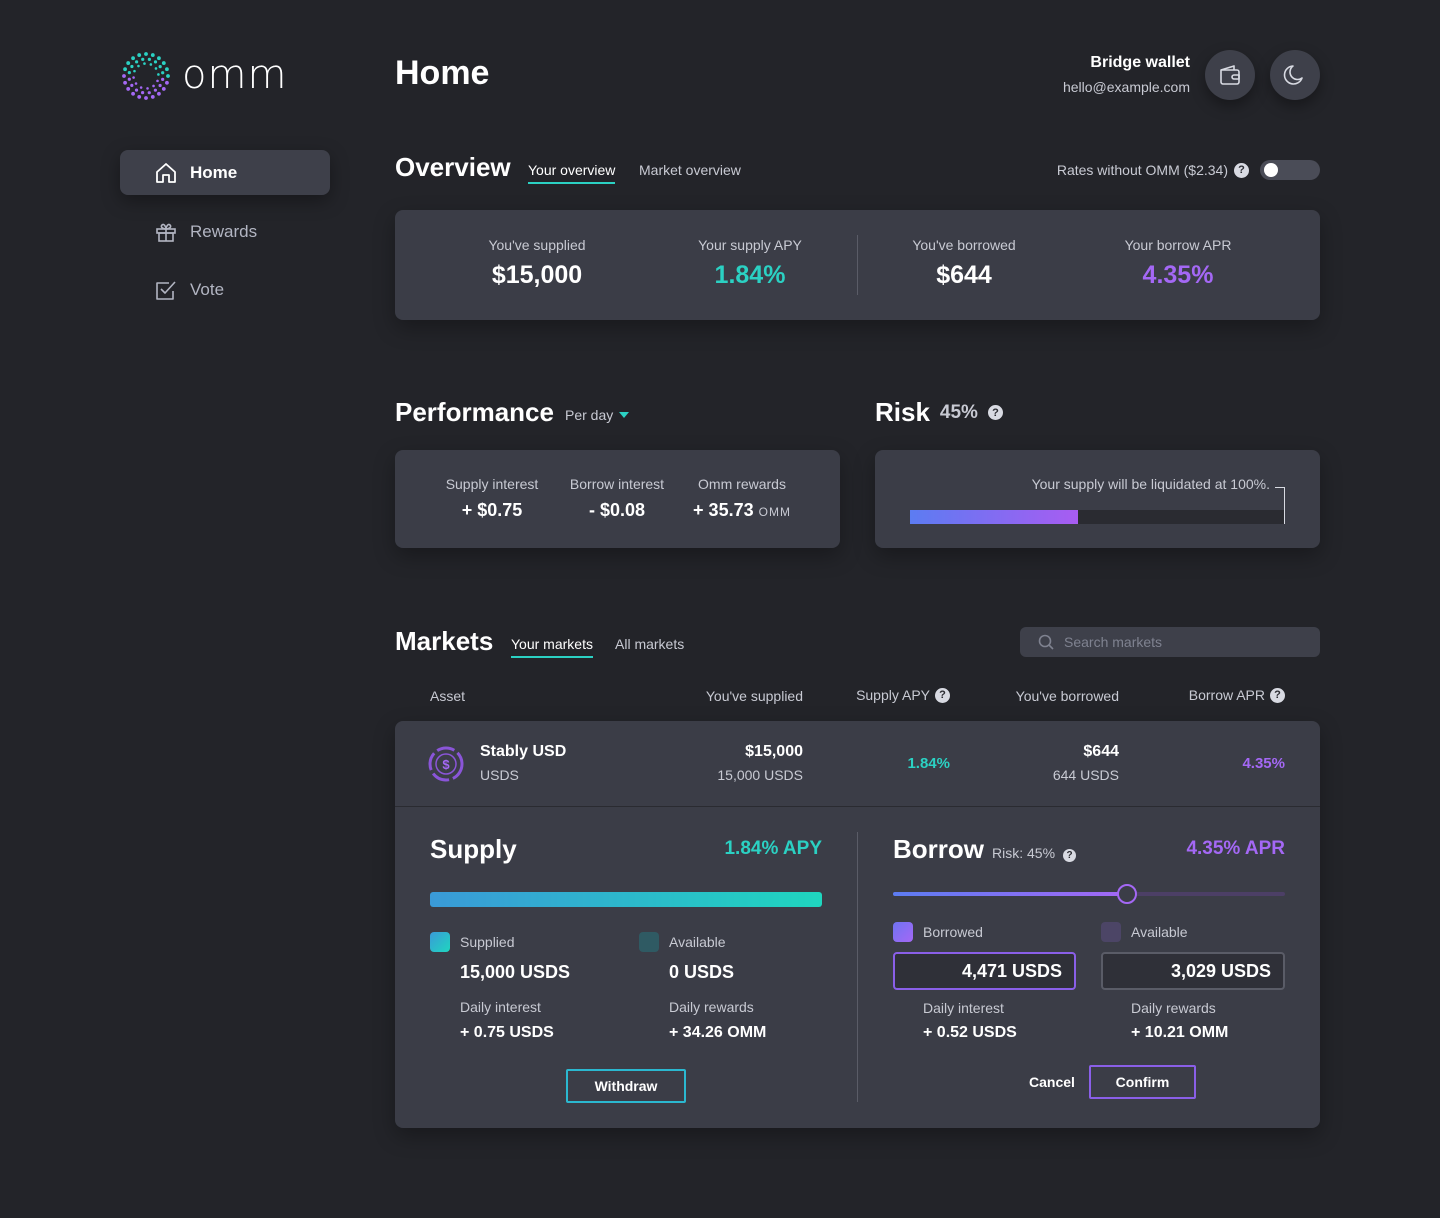 The image size is (1440, 1218). Describe the element at coordinates (690, 172) in the screenshot. I see `tab-market-overview: Market overview` at that location.